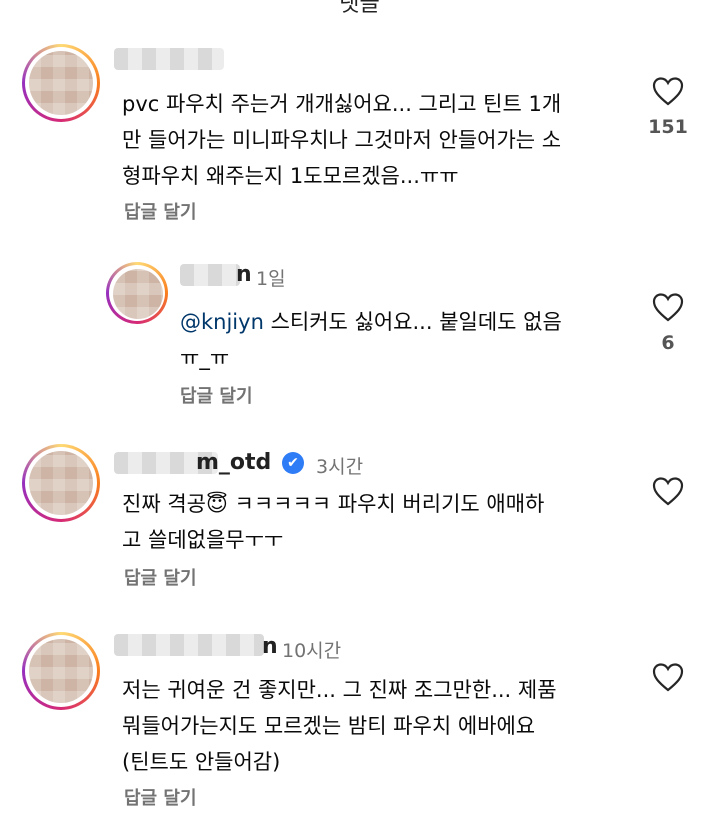  I want to click on verified-badge-icon: ✔, so click(293, 463).